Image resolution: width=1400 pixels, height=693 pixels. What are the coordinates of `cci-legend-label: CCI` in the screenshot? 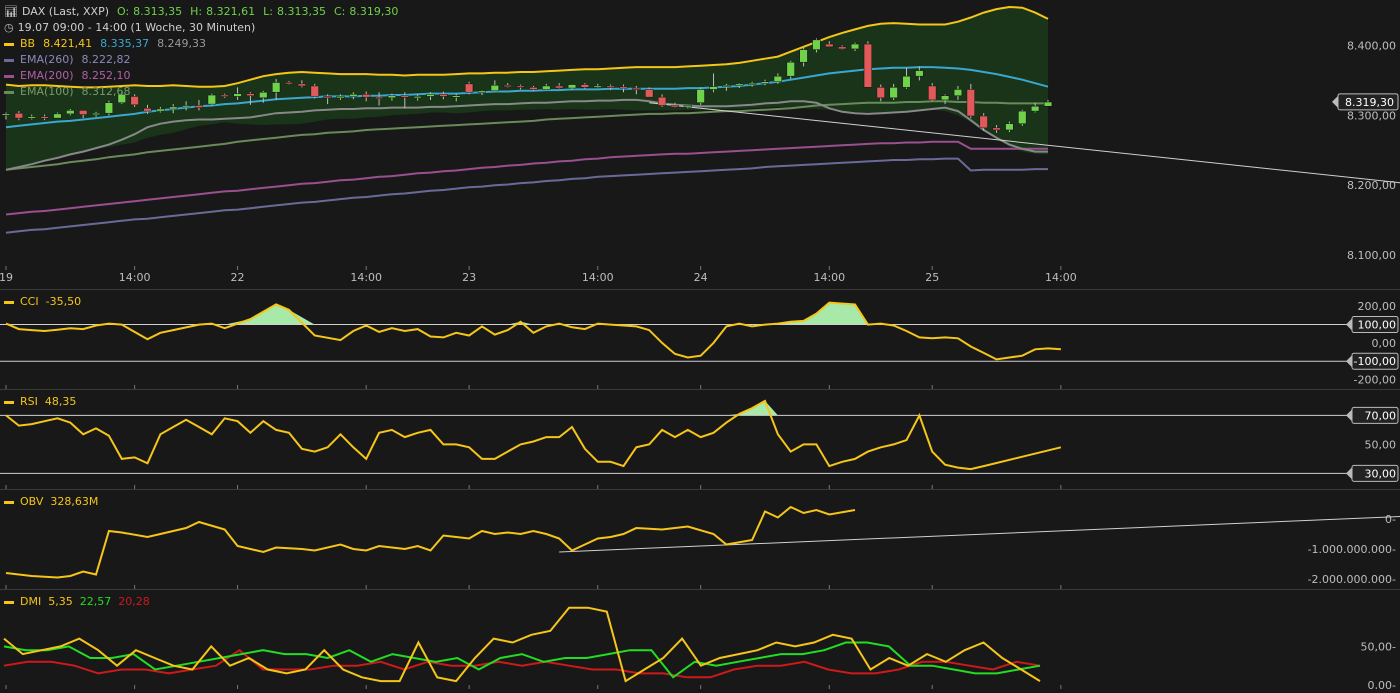 It's located at (29, 302).